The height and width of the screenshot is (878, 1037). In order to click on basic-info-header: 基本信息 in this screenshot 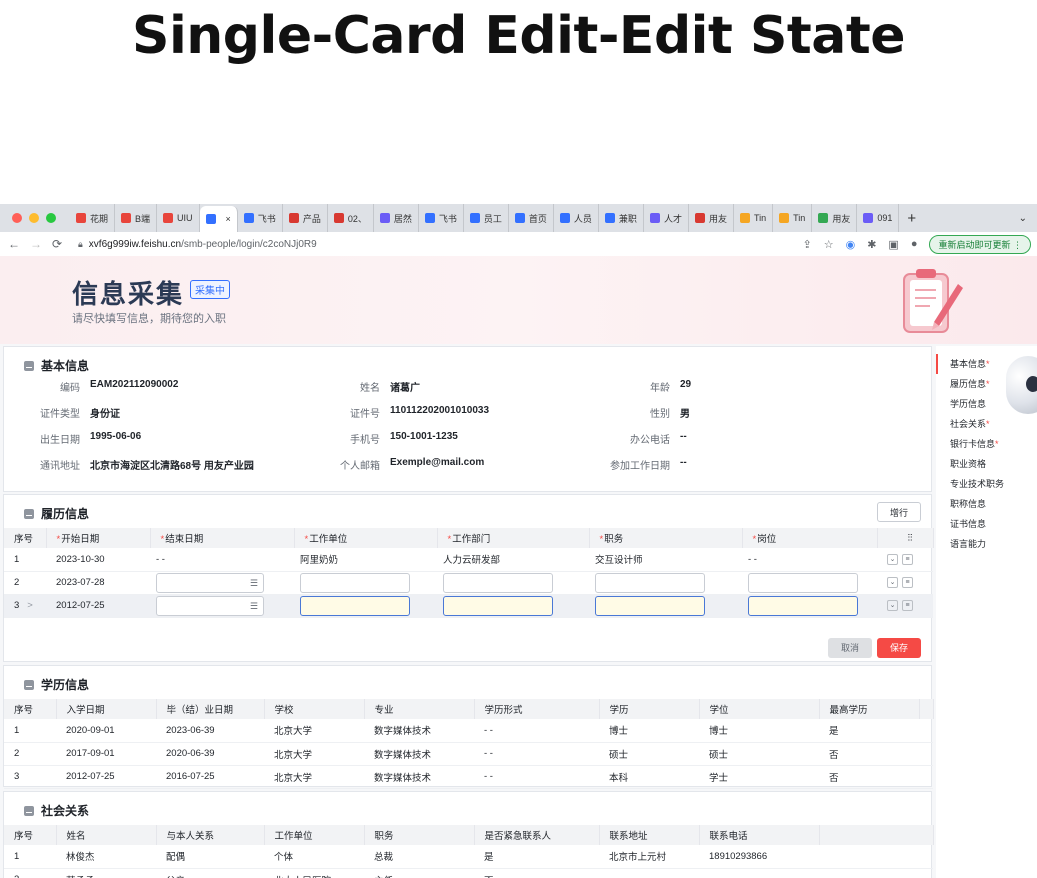, I will do `click(56, 365)`.